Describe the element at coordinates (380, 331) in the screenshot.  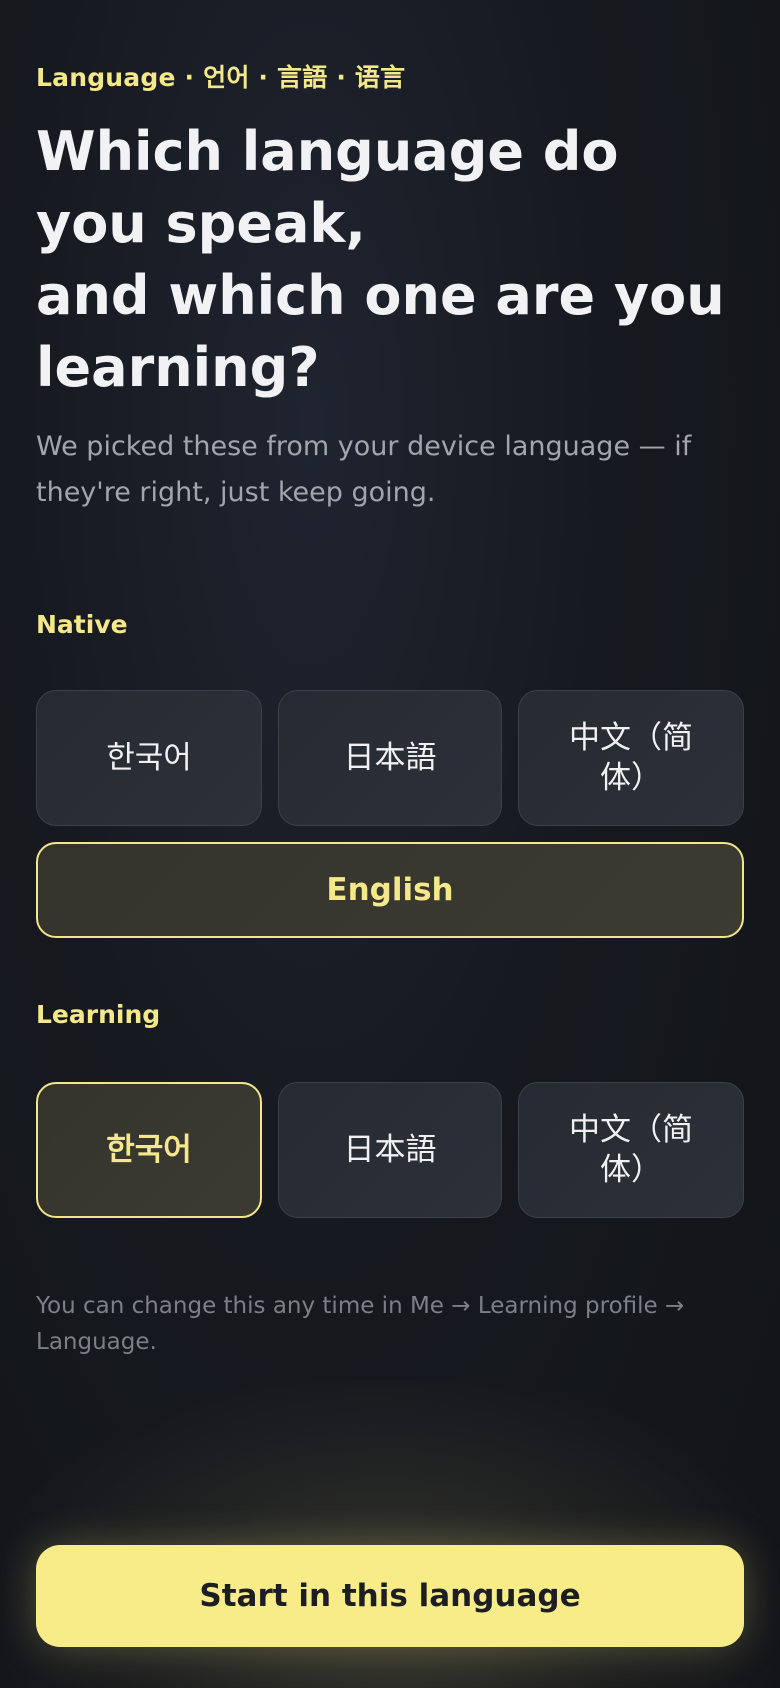
I see `page-title-line-2: and which one are you learning?` at that location.